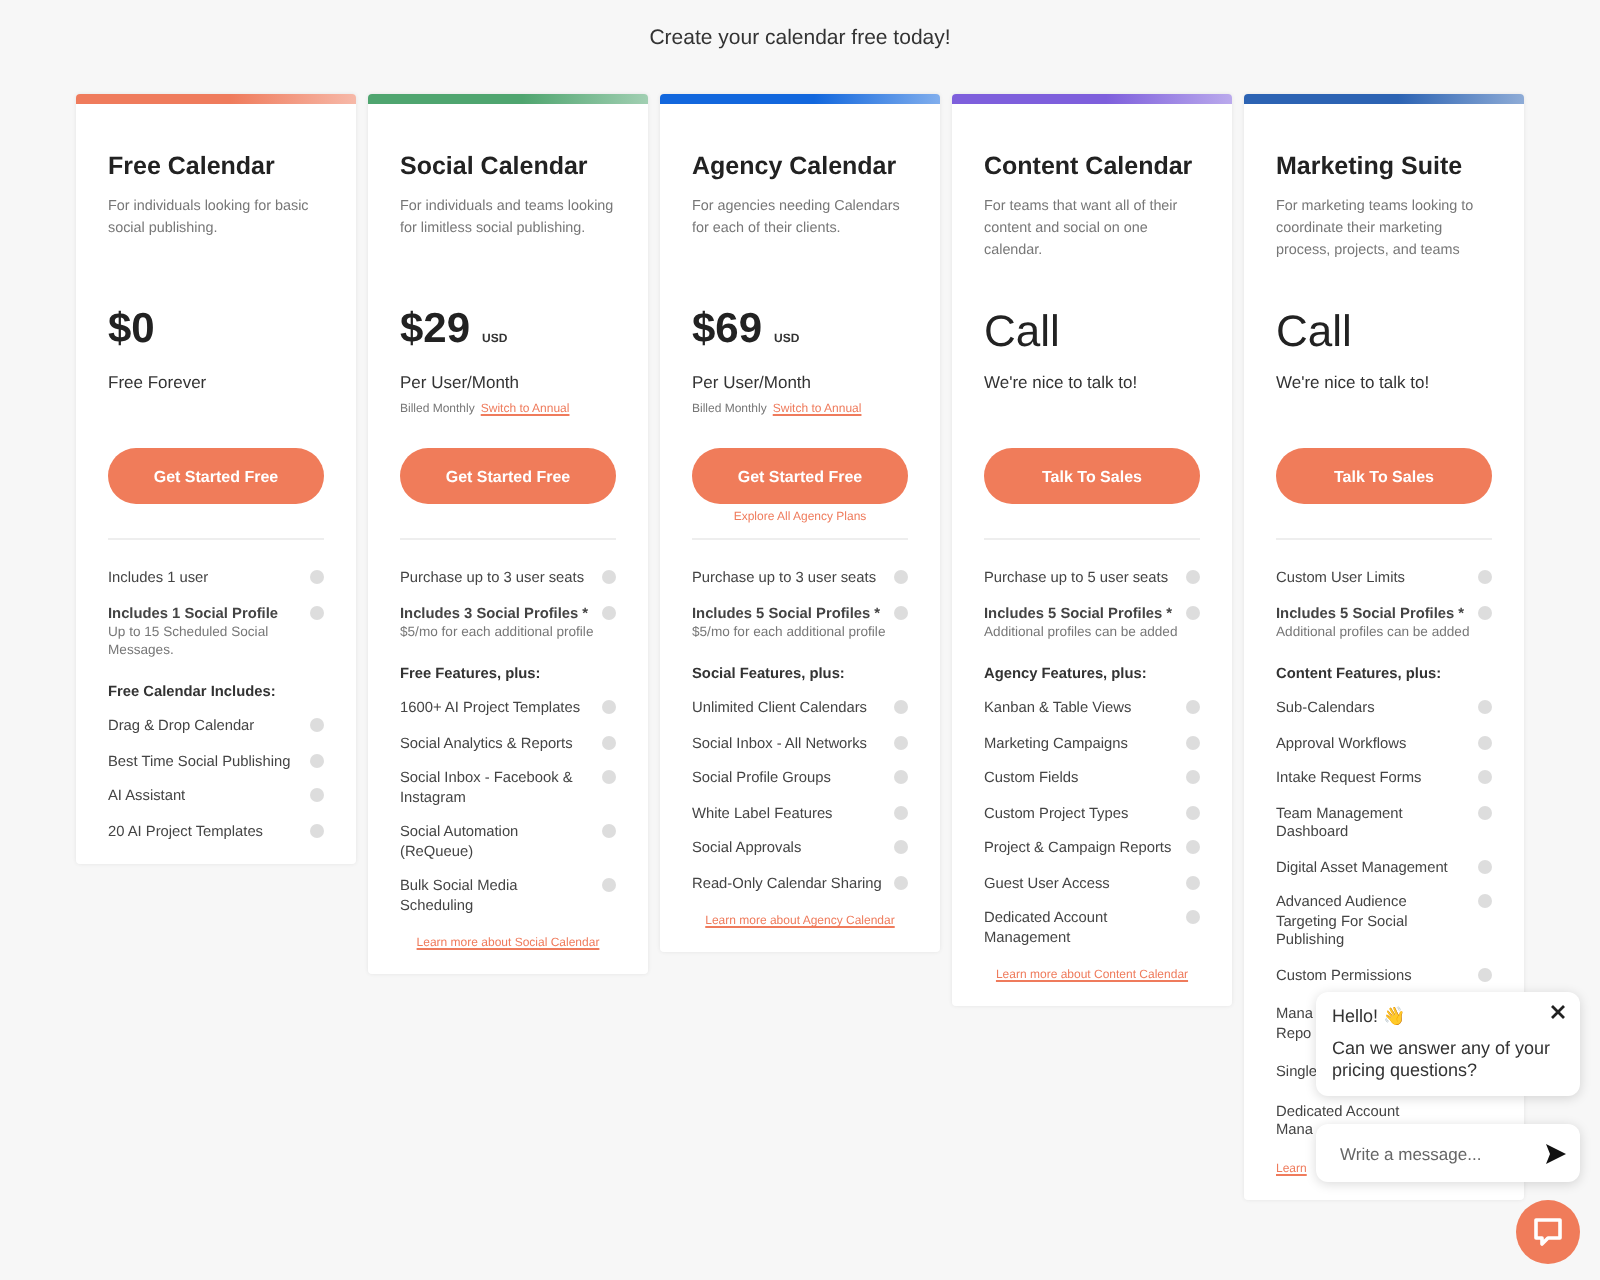  Describe the element at coordinates (158, 382) in the screenshot. I see `price-period: Free Forever` at that location.